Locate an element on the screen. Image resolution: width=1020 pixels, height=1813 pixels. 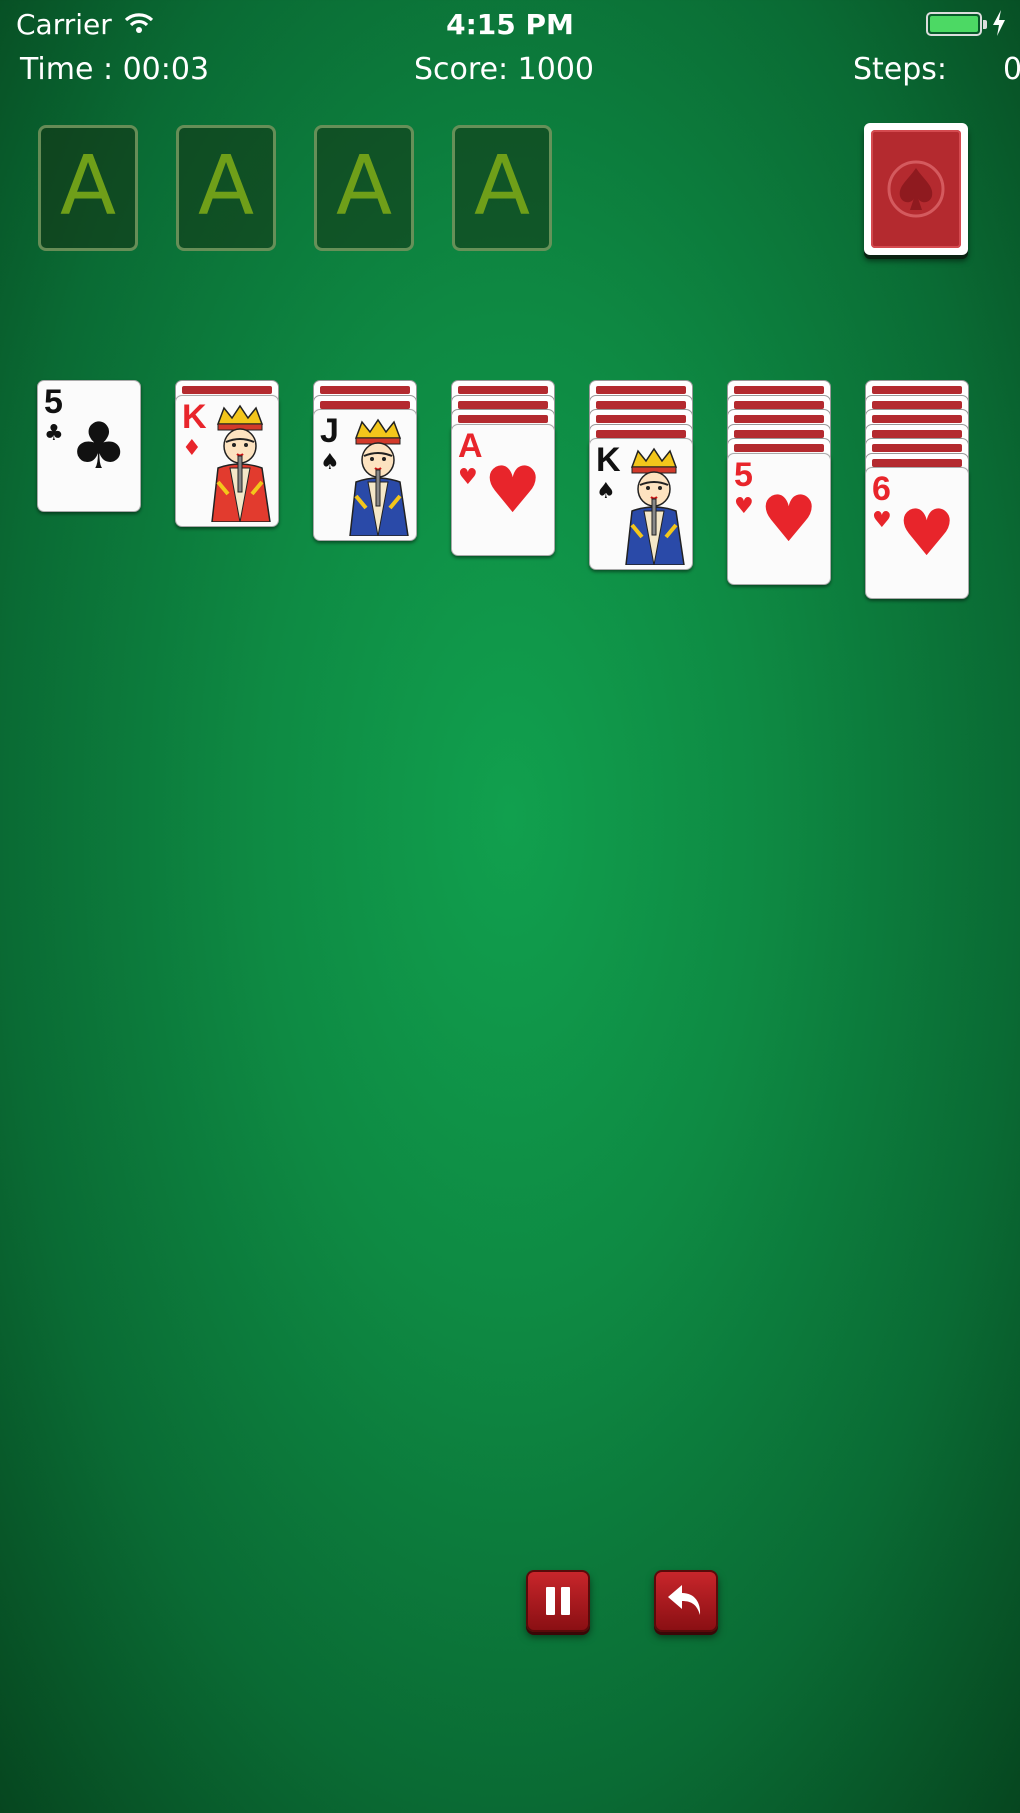
tableau-card-col-3: J ♠ is located at coordinates (365, 475).